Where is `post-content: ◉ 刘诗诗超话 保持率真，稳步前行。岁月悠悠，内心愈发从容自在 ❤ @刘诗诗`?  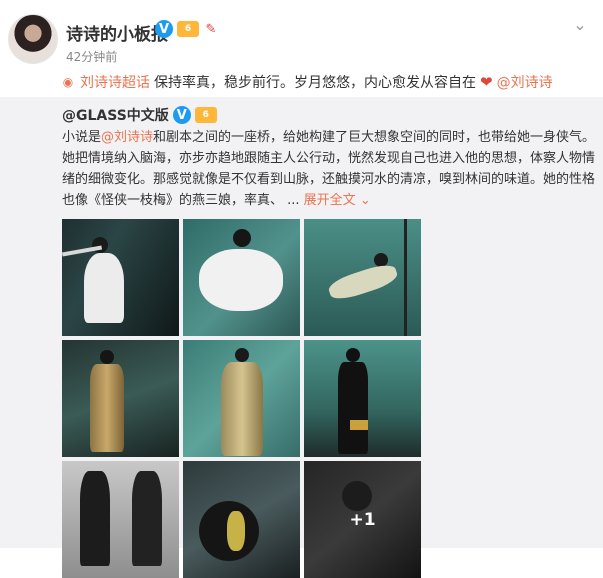 post-content: ◉ 刘诗诗超话 保持率真，稳步前行。岁月悠悠，内心愈发从容自在 ❤ @刘诗诗 is located at coordinates (301, 81).